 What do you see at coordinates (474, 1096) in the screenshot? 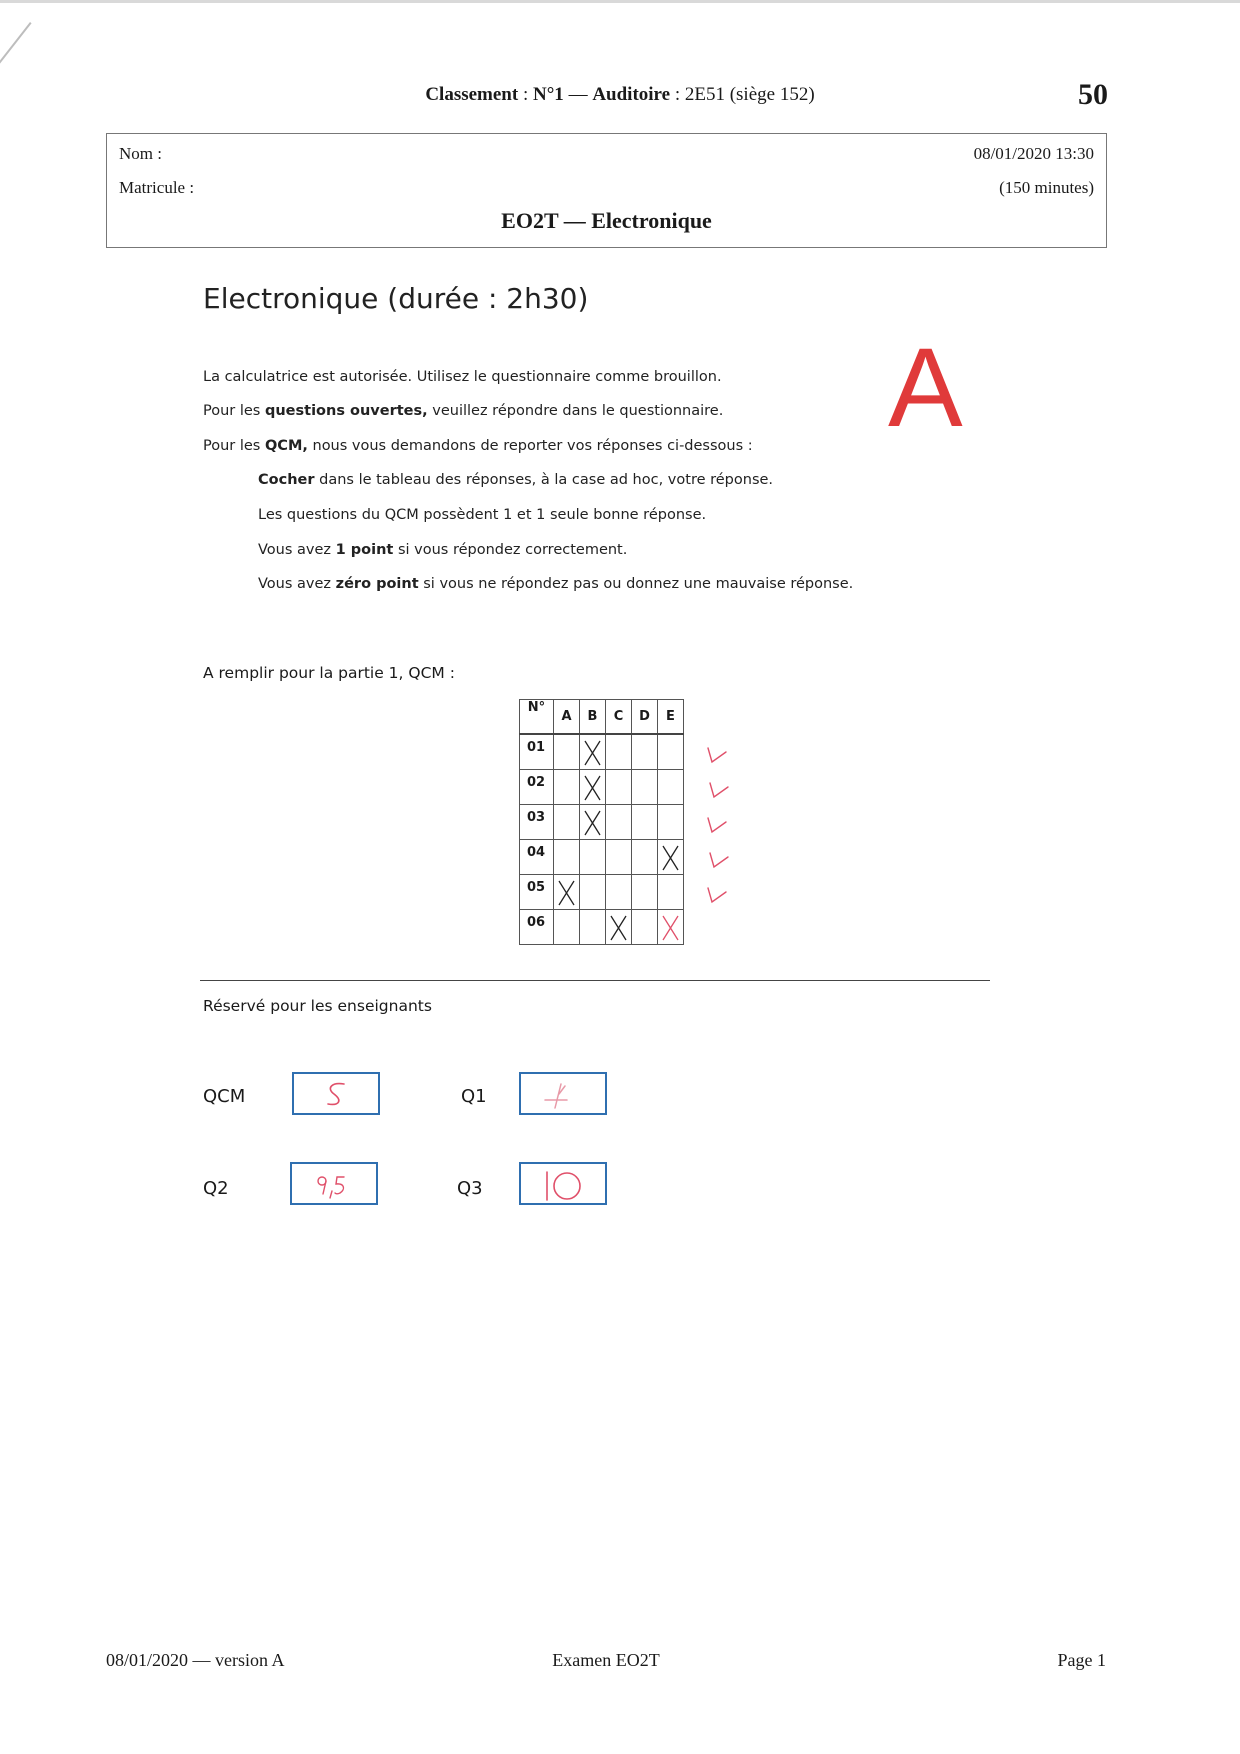
I see `score-label-q1: Q1` at bounding box center [474, 1096].